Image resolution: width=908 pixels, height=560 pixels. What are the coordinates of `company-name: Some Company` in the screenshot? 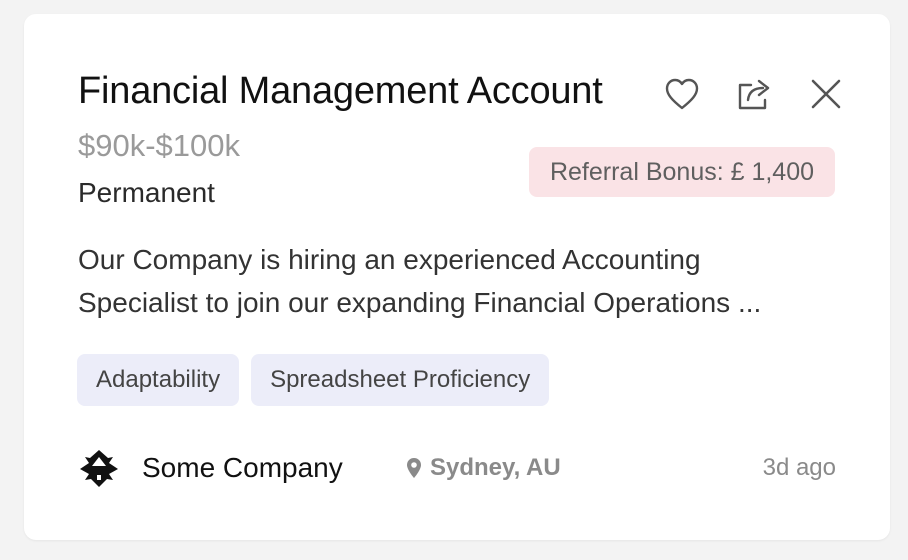 It's located at (242, 468).